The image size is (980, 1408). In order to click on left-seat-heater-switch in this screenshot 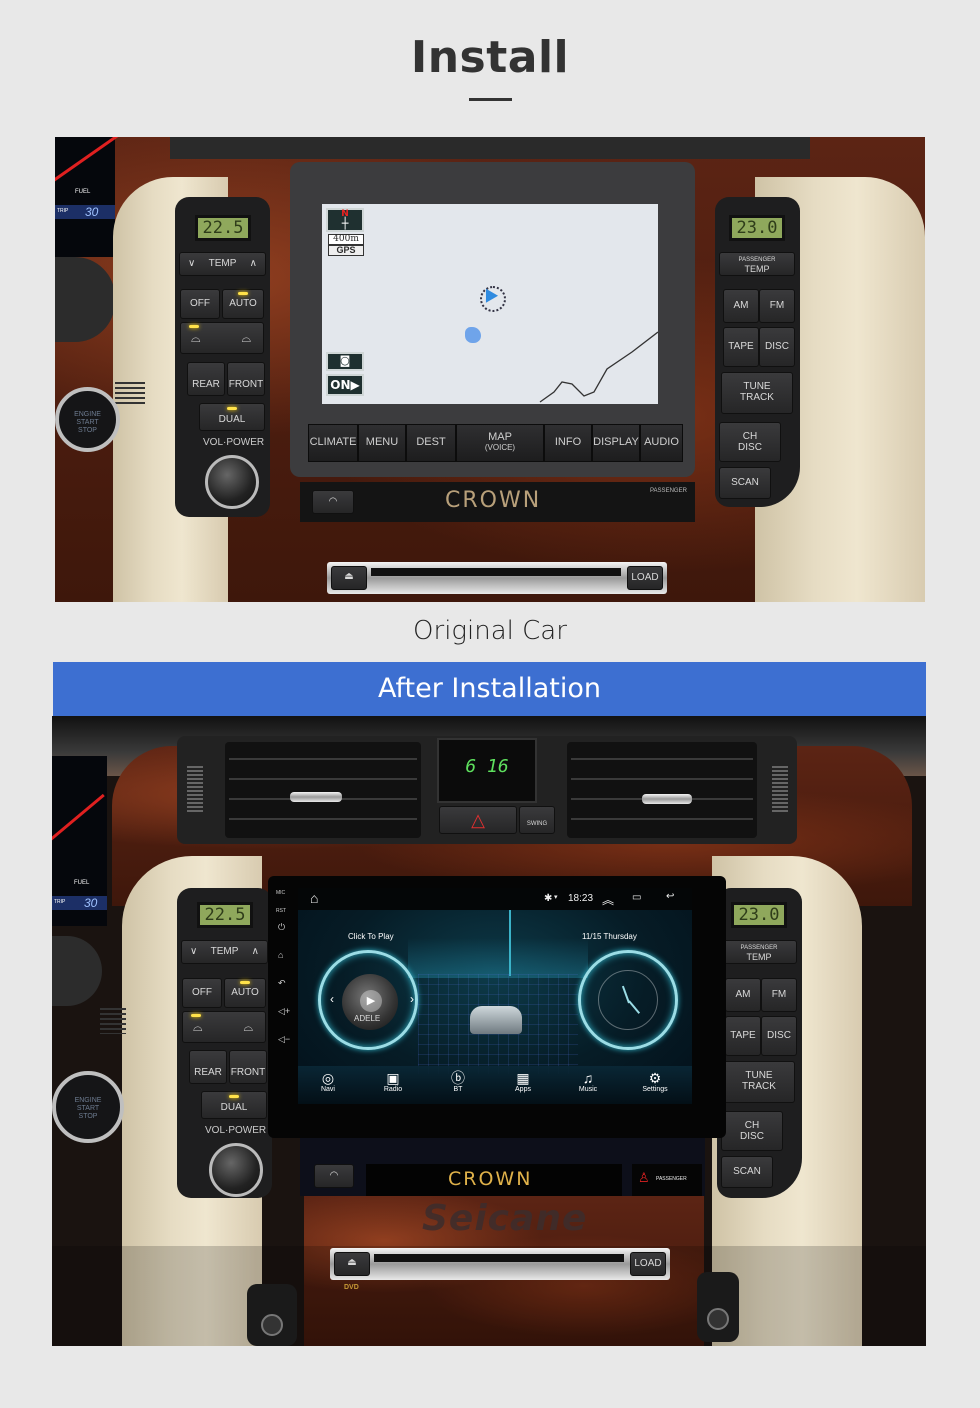, I will do `click(272, 1315)`.